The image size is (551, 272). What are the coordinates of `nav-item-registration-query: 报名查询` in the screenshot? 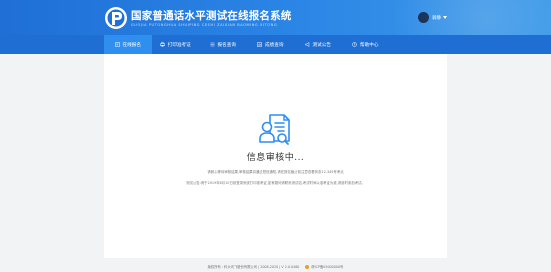 It's located at (223, 44).